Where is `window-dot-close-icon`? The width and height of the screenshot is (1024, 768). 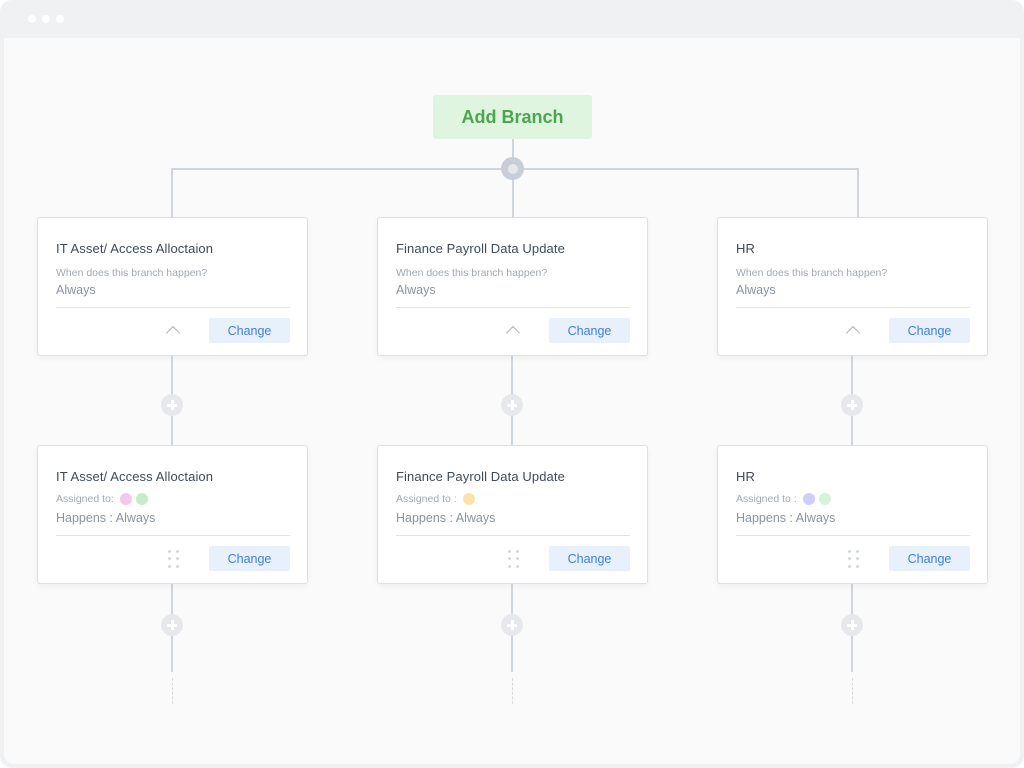 window-dot-close-icon is located at coordinates (32, 19).